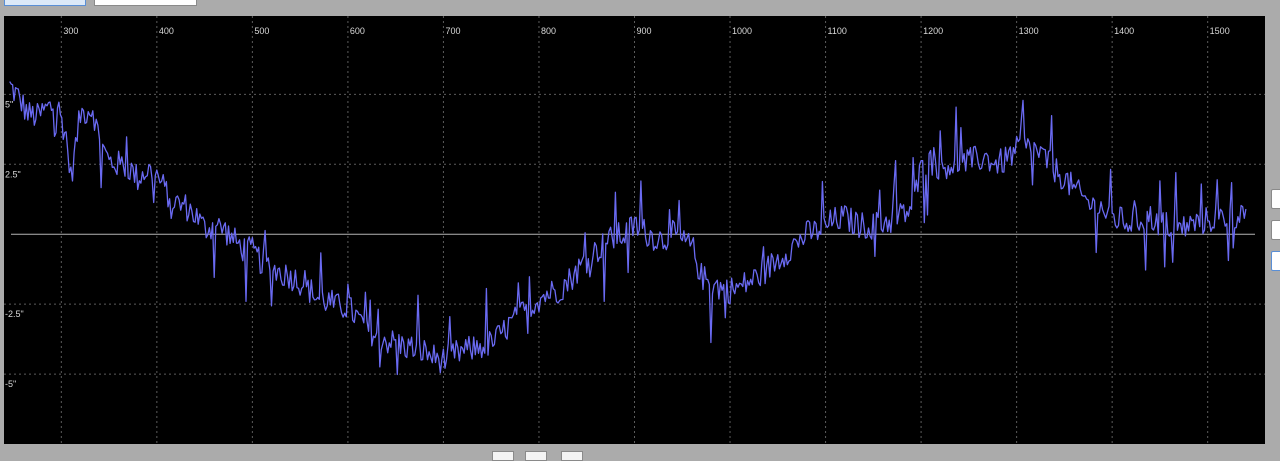  What do you see at coordinates (145, 3) in the screenshot?
I see `toolbar-button-secondary` at bounding box center [145, 3].